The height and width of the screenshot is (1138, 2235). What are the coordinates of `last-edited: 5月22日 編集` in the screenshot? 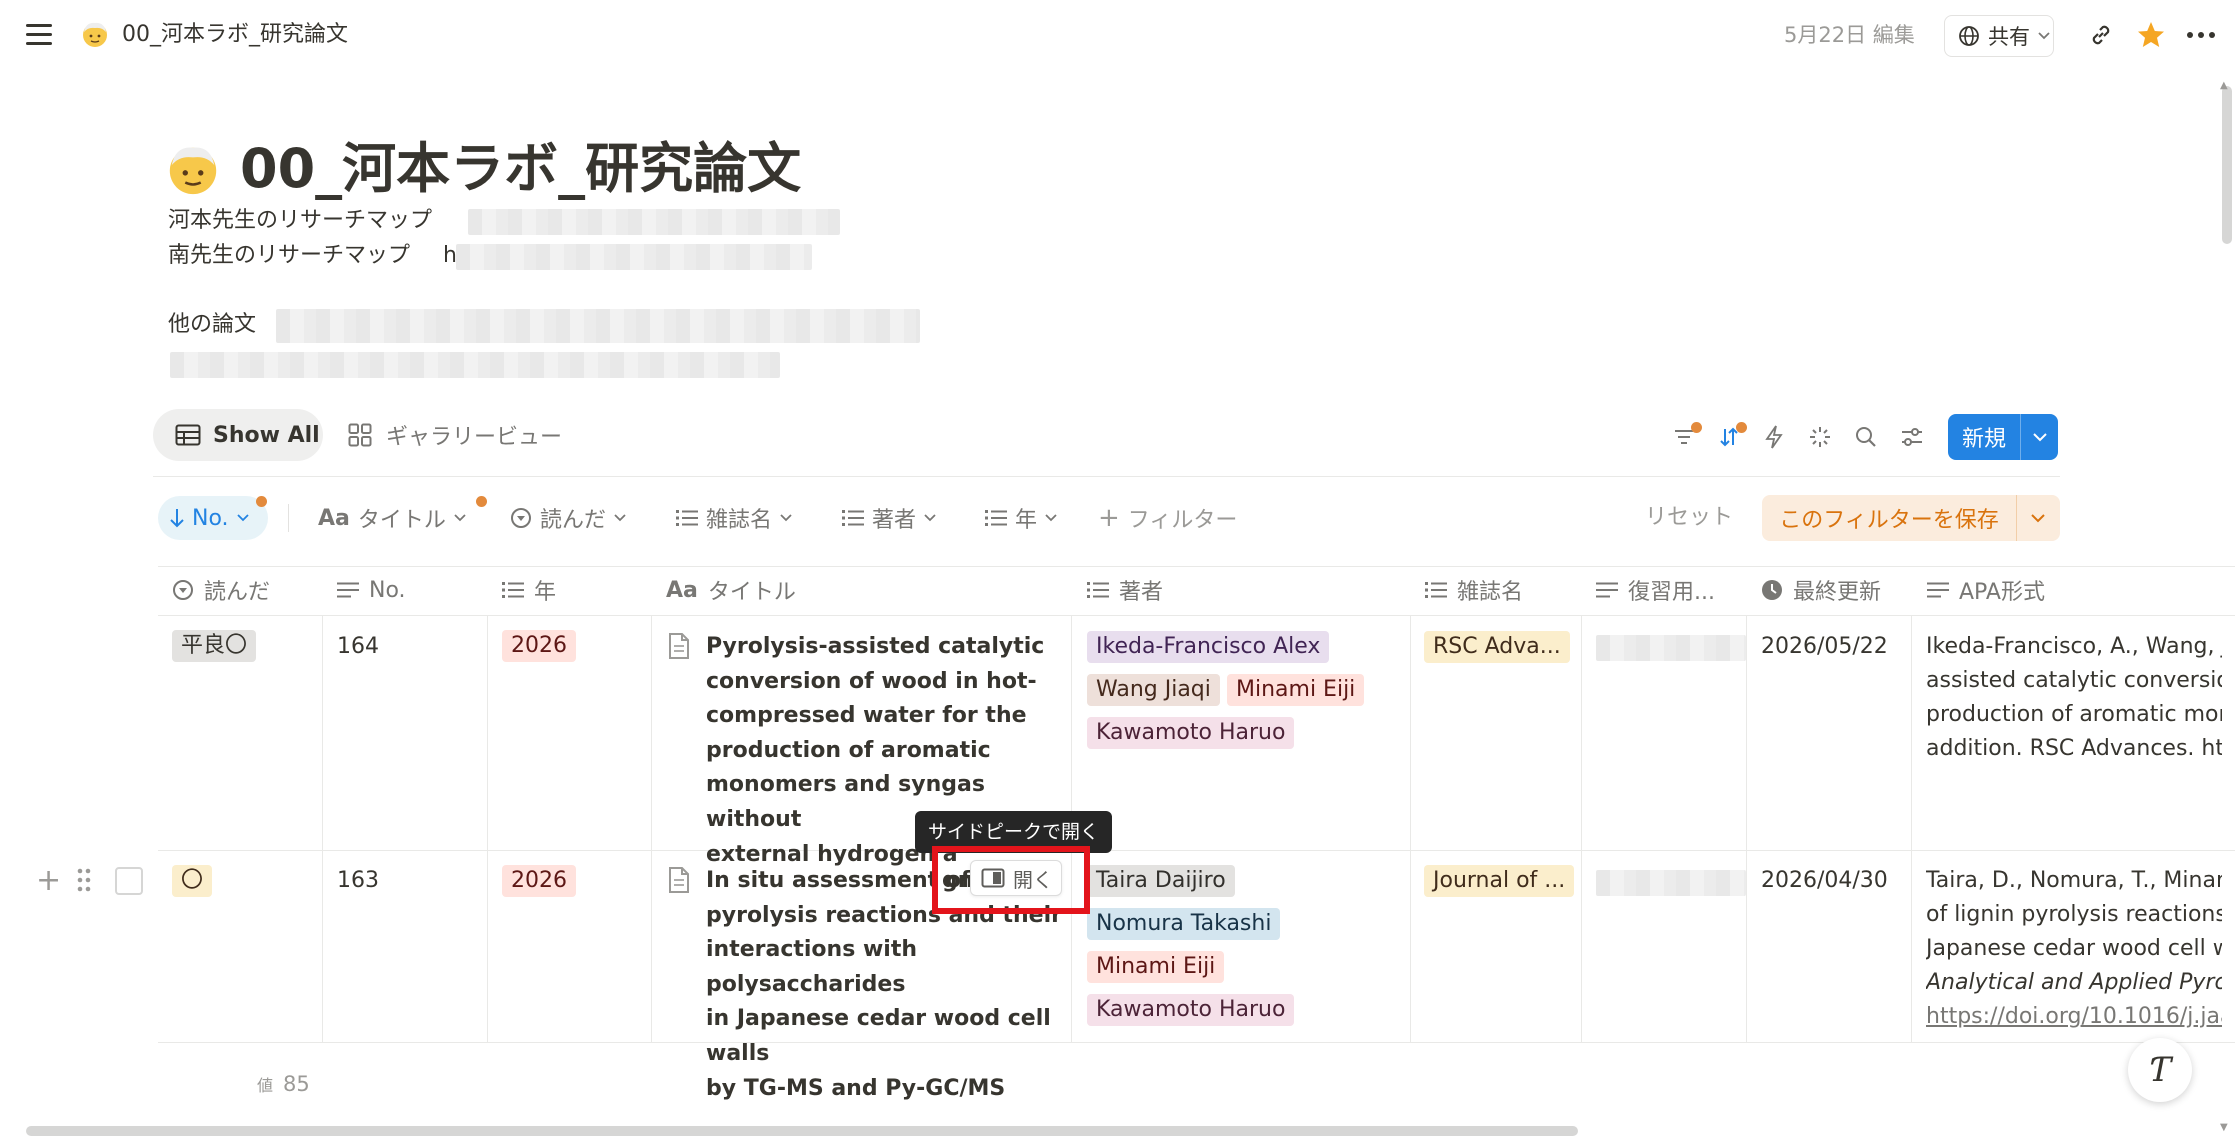 It's located at (1849, 35).